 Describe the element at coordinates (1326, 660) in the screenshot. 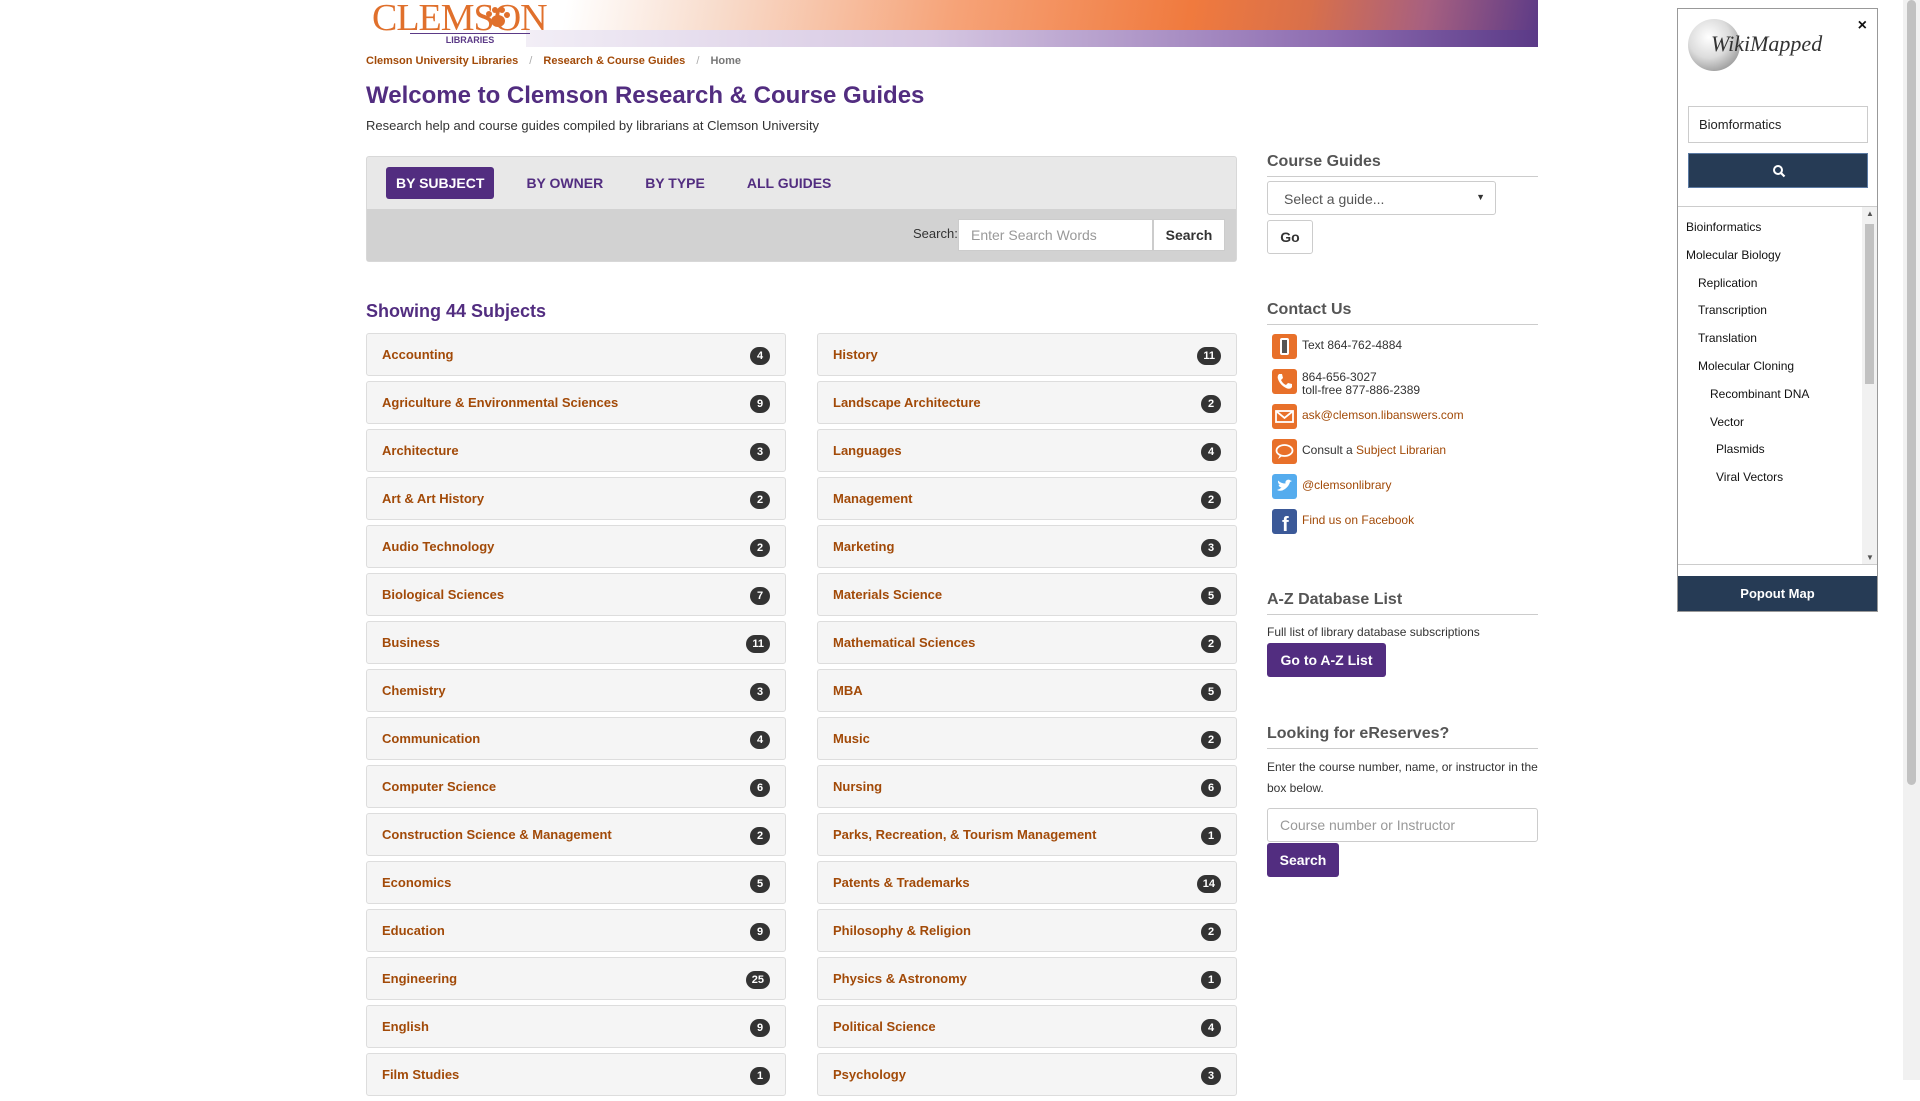

I see `az-list-button: Go to A-Z List` at that location.